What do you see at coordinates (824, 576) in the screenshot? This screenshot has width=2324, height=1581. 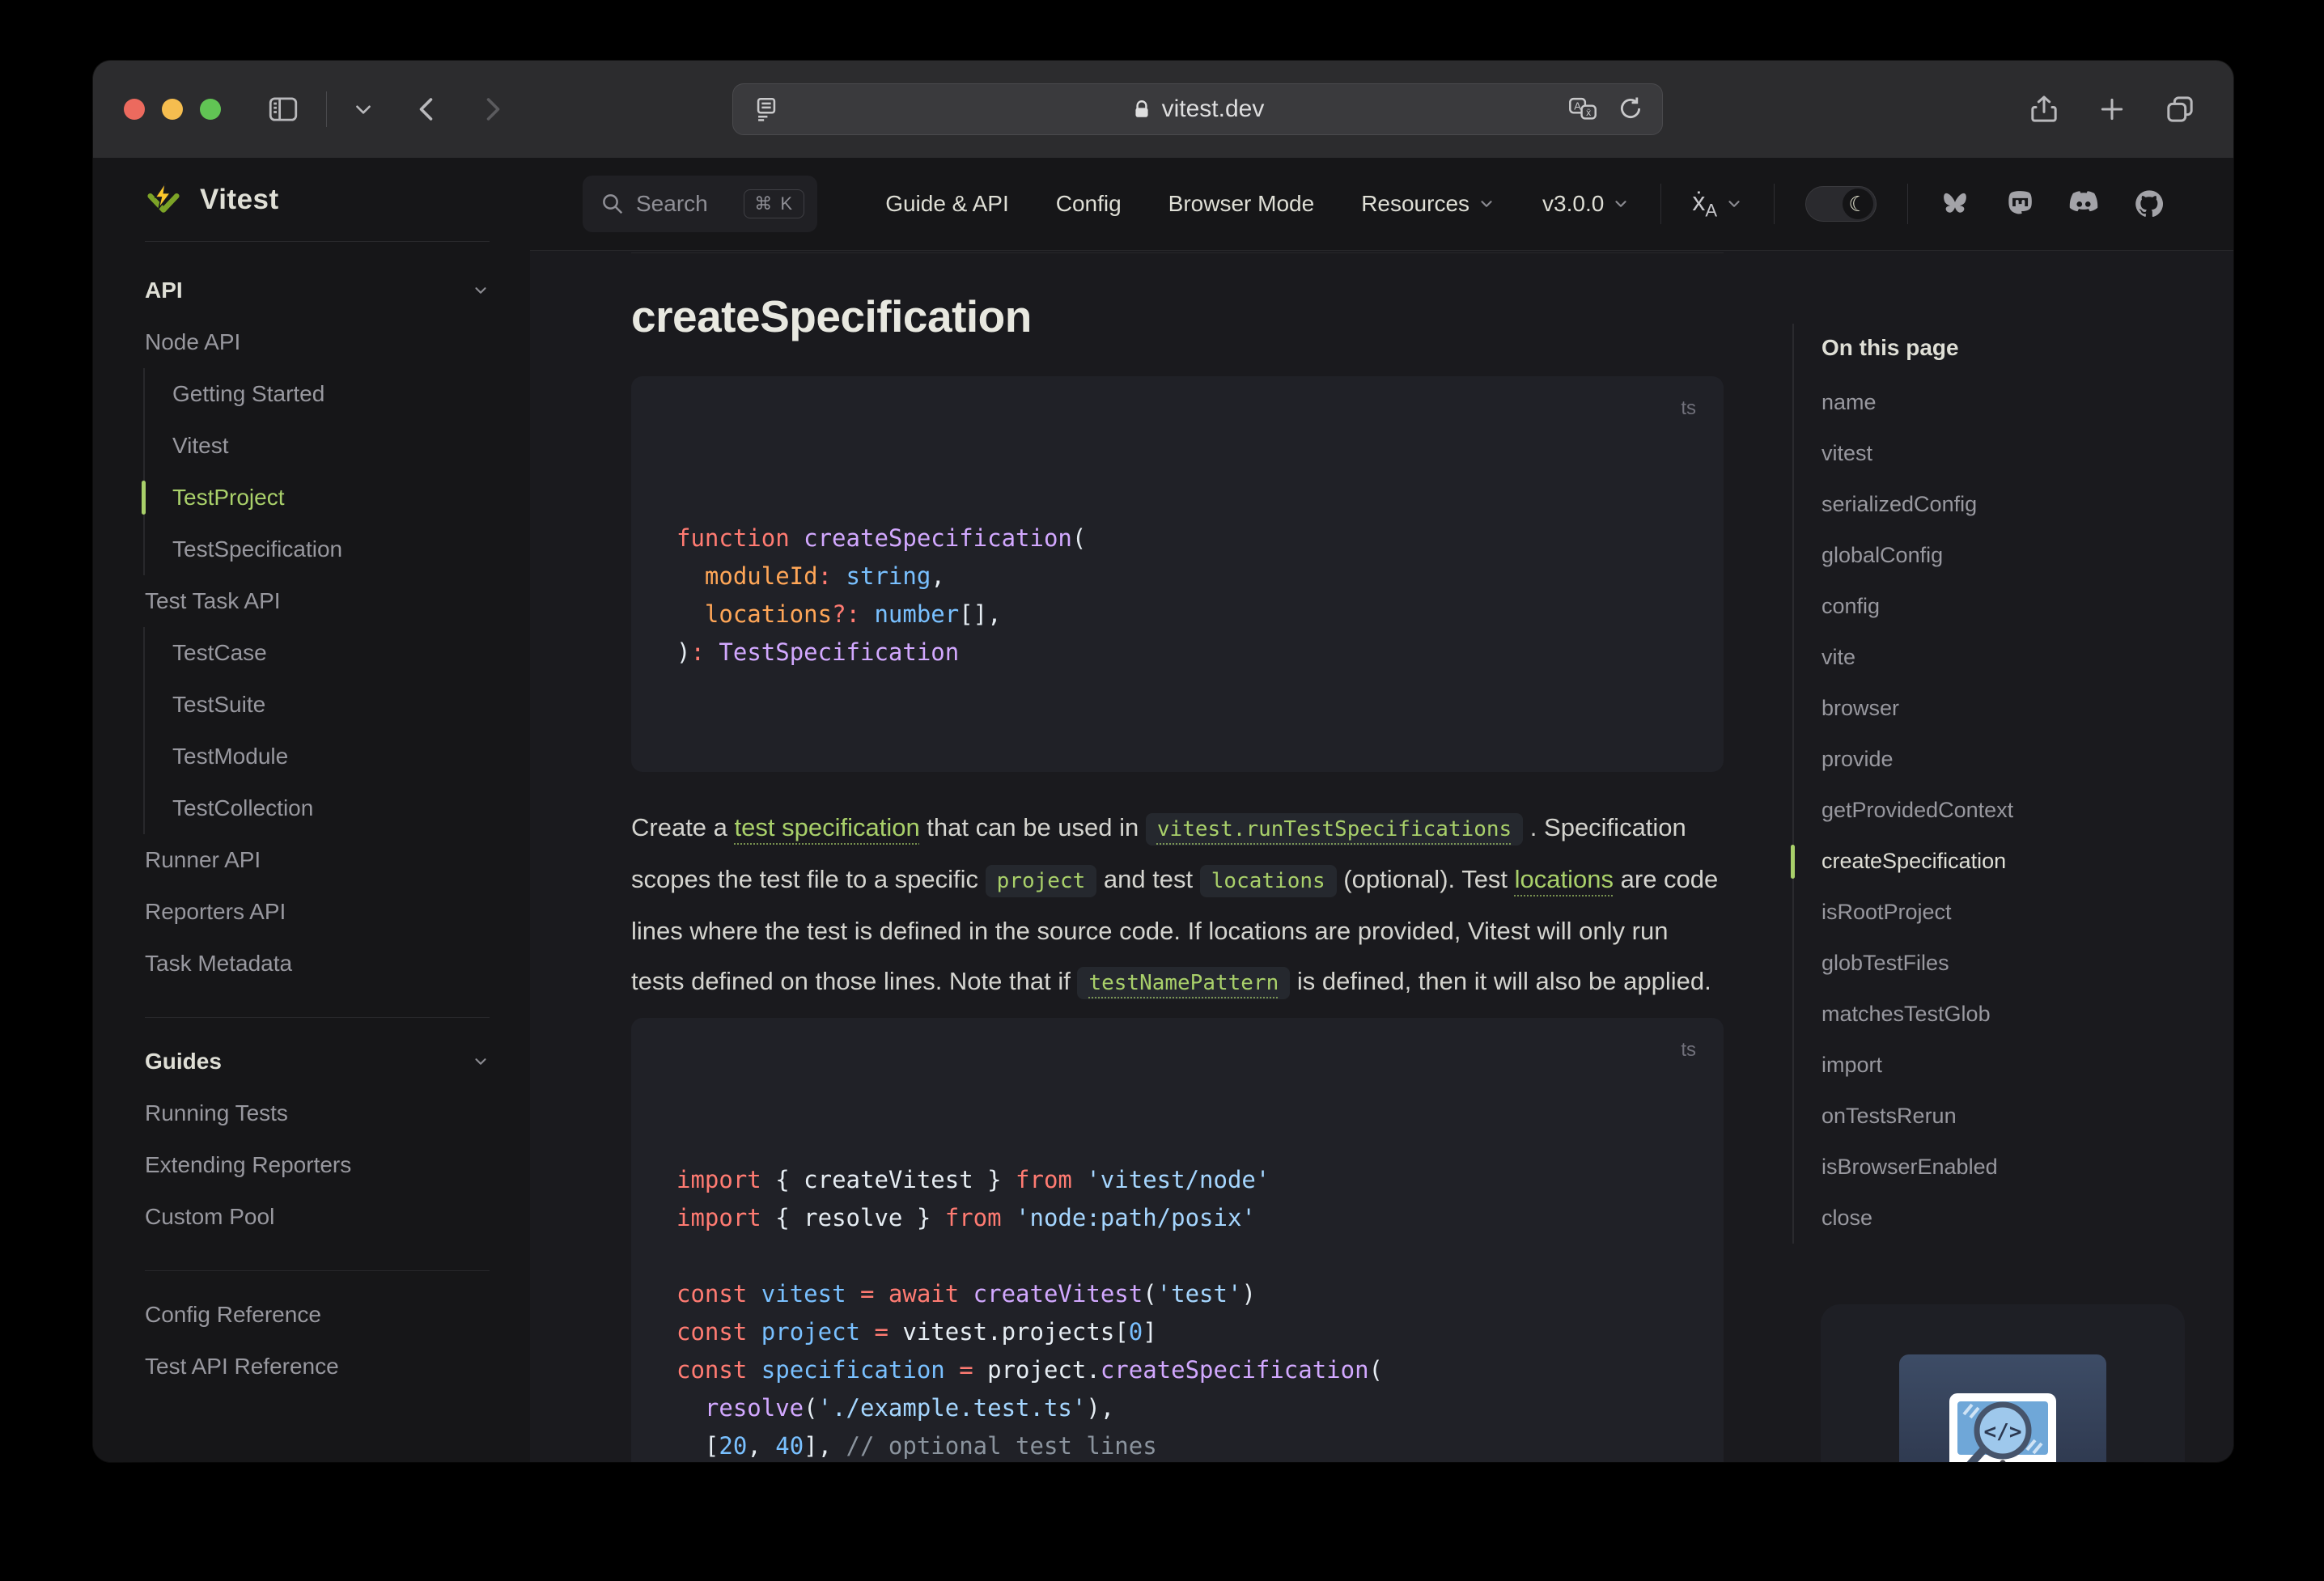 I see `code-line: moduleId: string,` at bounding box center [824, 576].